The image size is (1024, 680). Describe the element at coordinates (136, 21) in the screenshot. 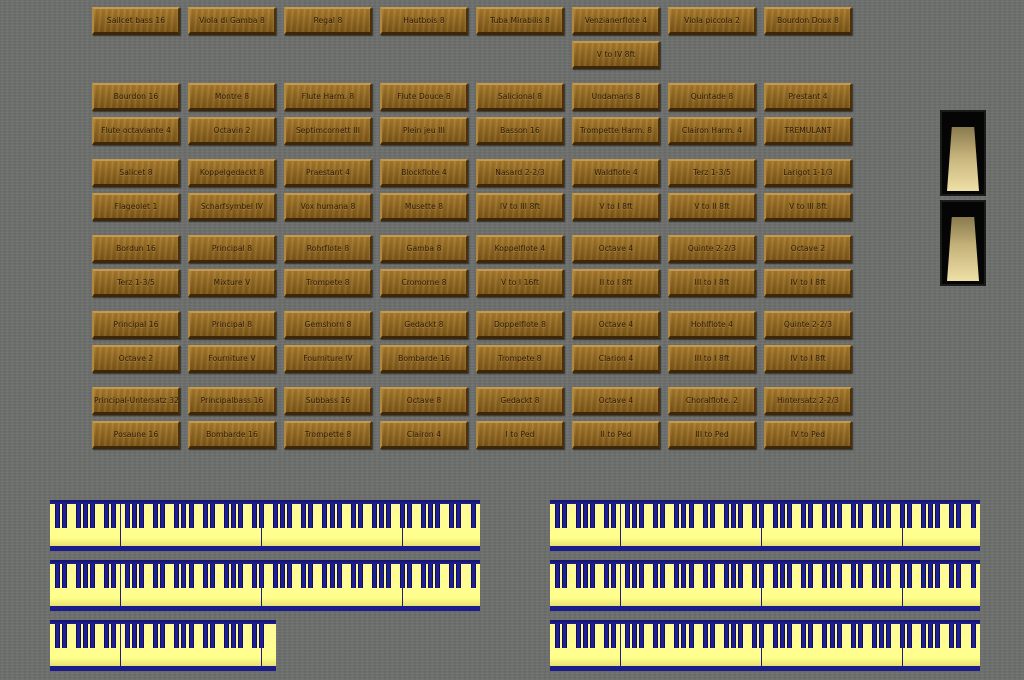

I see `stop-knob: Sailcet bass 16` at that location.